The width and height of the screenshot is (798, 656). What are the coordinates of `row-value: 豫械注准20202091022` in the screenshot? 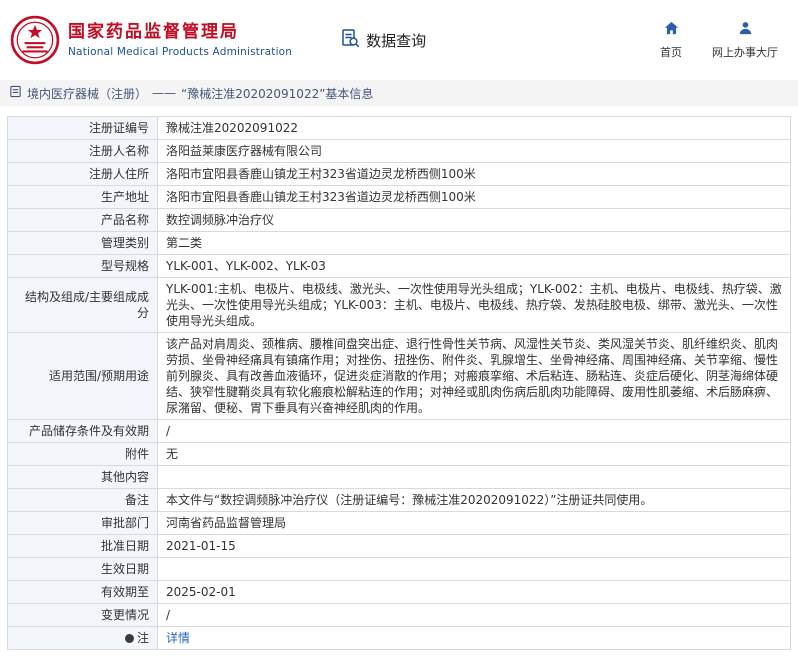 It's located at (474, 128).